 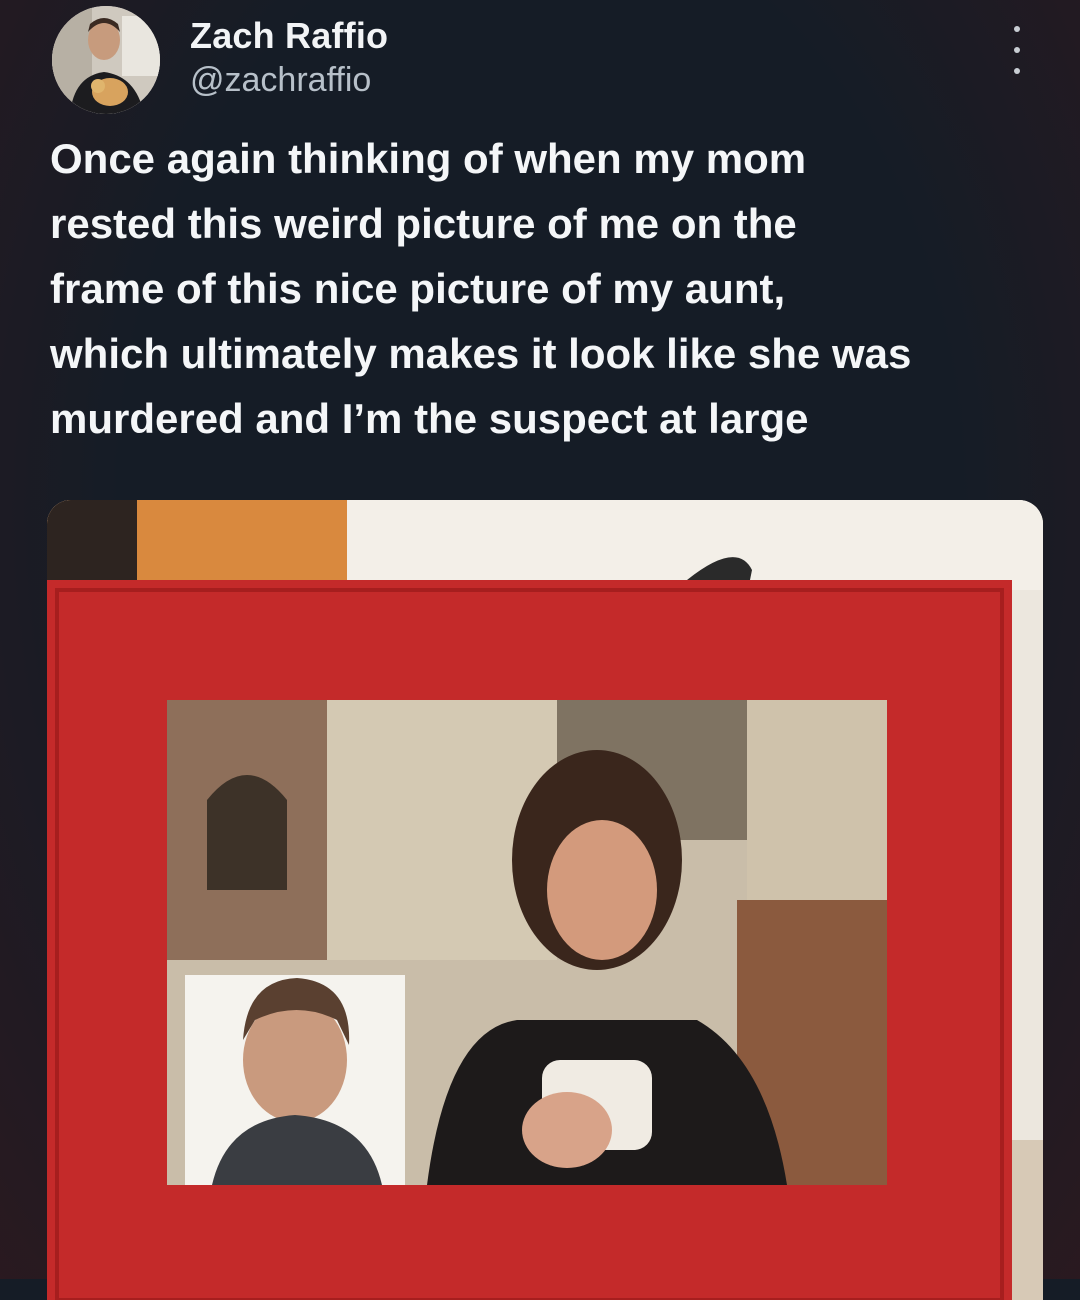 I want to click on more-vertical-icon, so click(x=1017, y=50).